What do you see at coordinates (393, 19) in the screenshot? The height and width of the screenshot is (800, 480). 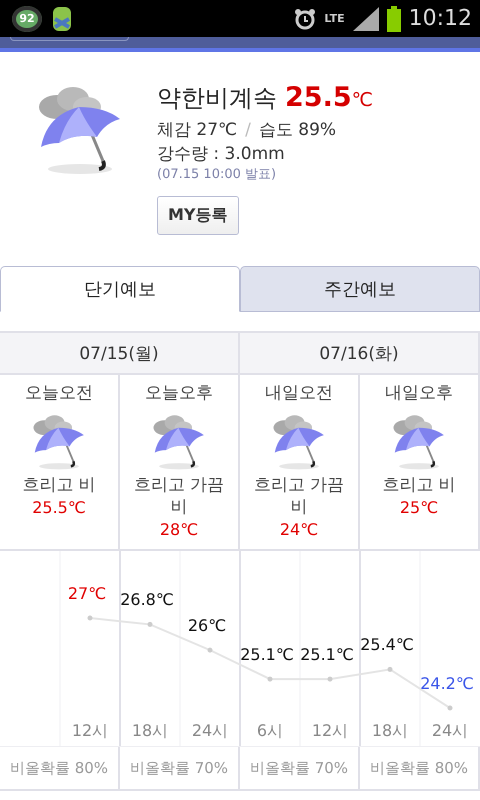 I see `battery-icon` at bounding box center [393, 19].